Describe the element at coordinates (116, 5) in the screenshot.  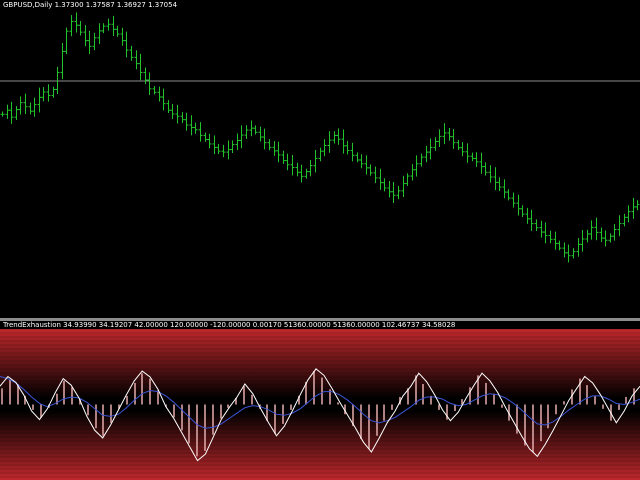
I see `ohlc-label: 1.37300 1.37587 1.36927 1.37054` at that location.